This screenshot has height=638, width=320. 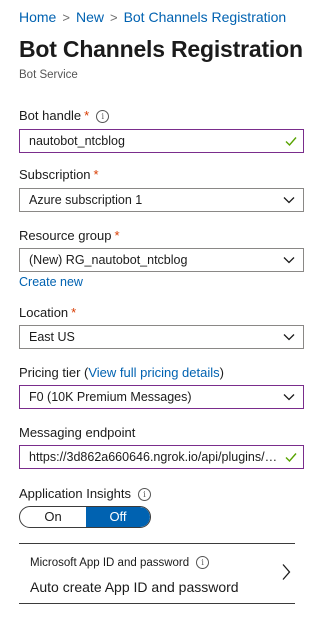 I want to click on create-new-link-wrap: Create new, so click(x=51, y=282).